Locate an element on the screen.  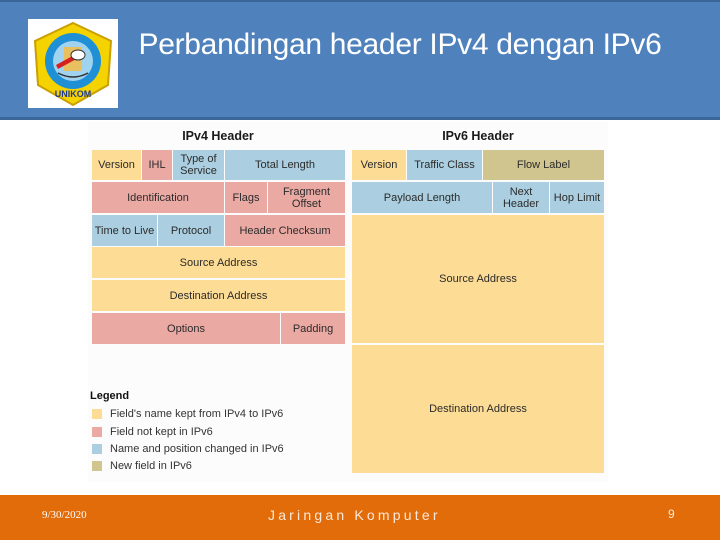
svg-text: UNIKOM is located at coordinates (73, 94).